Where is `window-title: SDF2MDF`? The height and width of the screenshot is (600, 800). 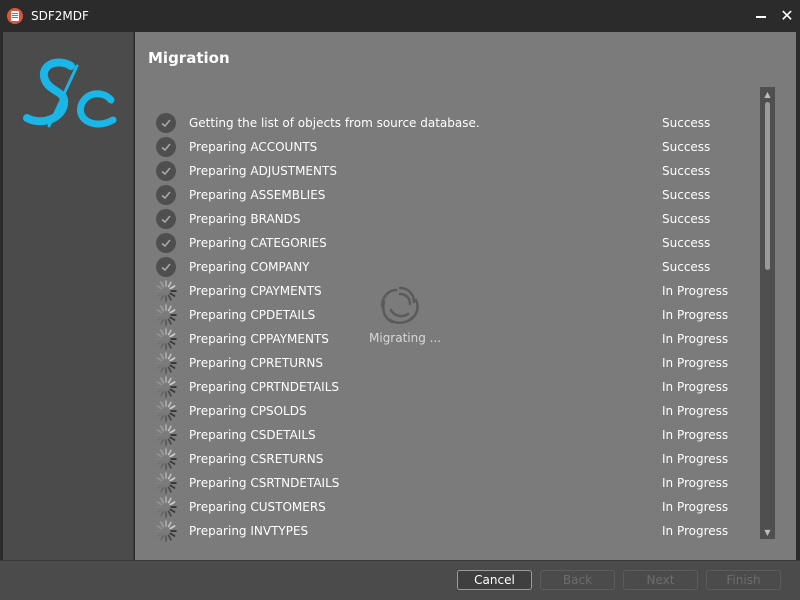 window-title: SDF2MDF is located at coordinates (60, 16).